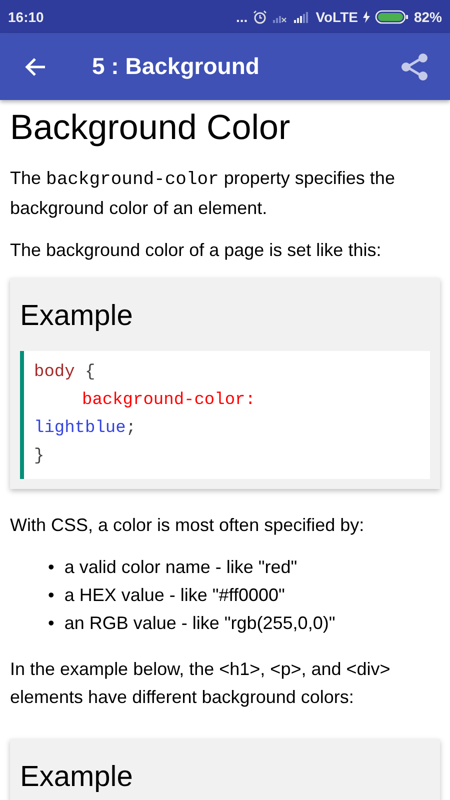 This screenshot has height=800, width=450. Describe the element at coordinates (26, 16) in the screenshot. I see `status-time: 16:10` at that location.